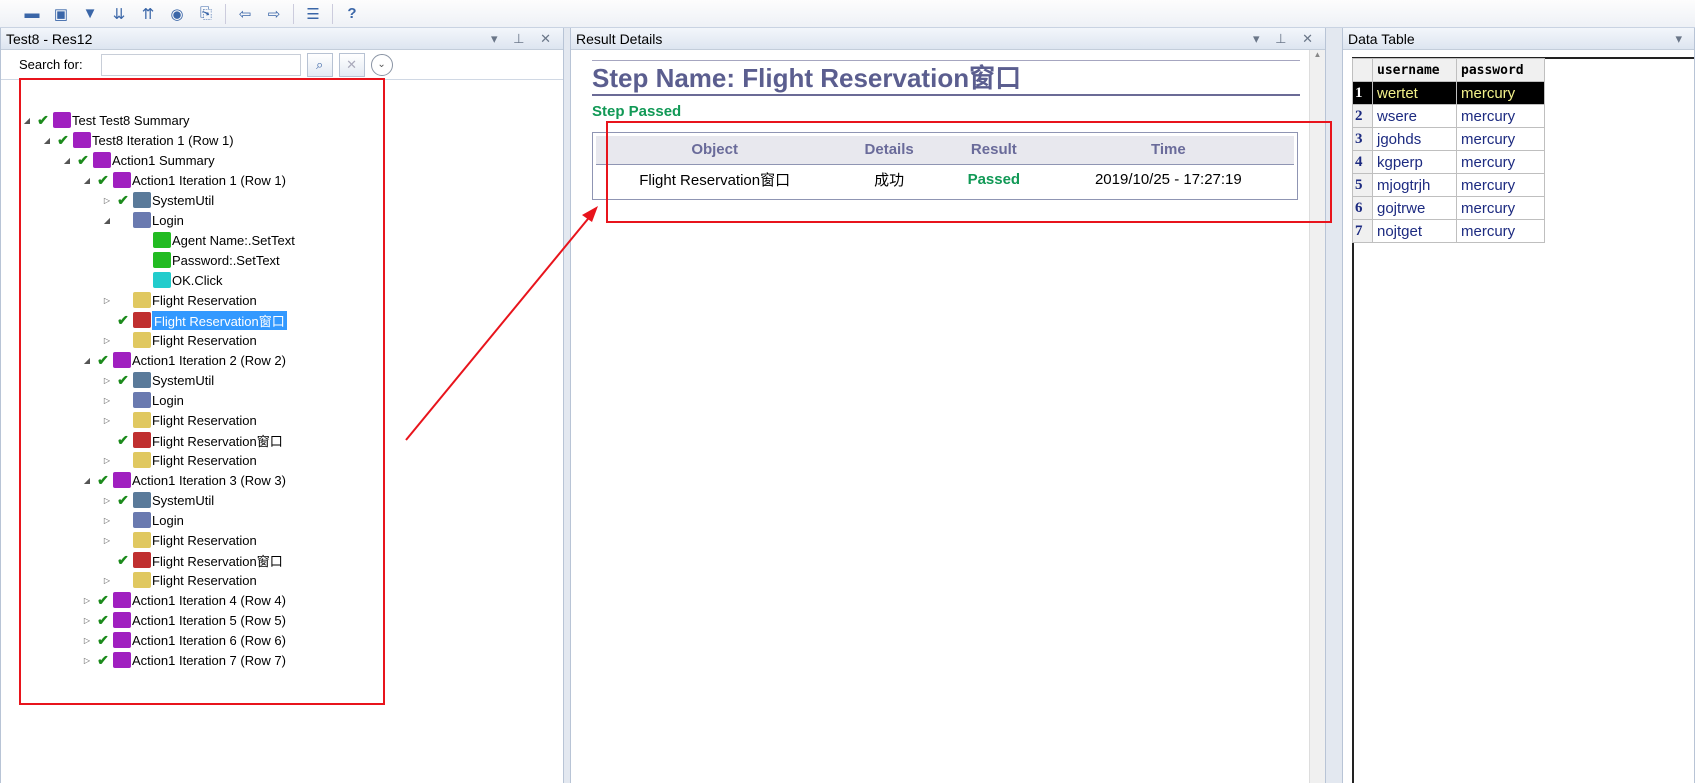 This screenshot has width=1695, height=783. Describe the element at coordinates (501, 323) in the screenshot. I see `annotation-arrow` at that location.